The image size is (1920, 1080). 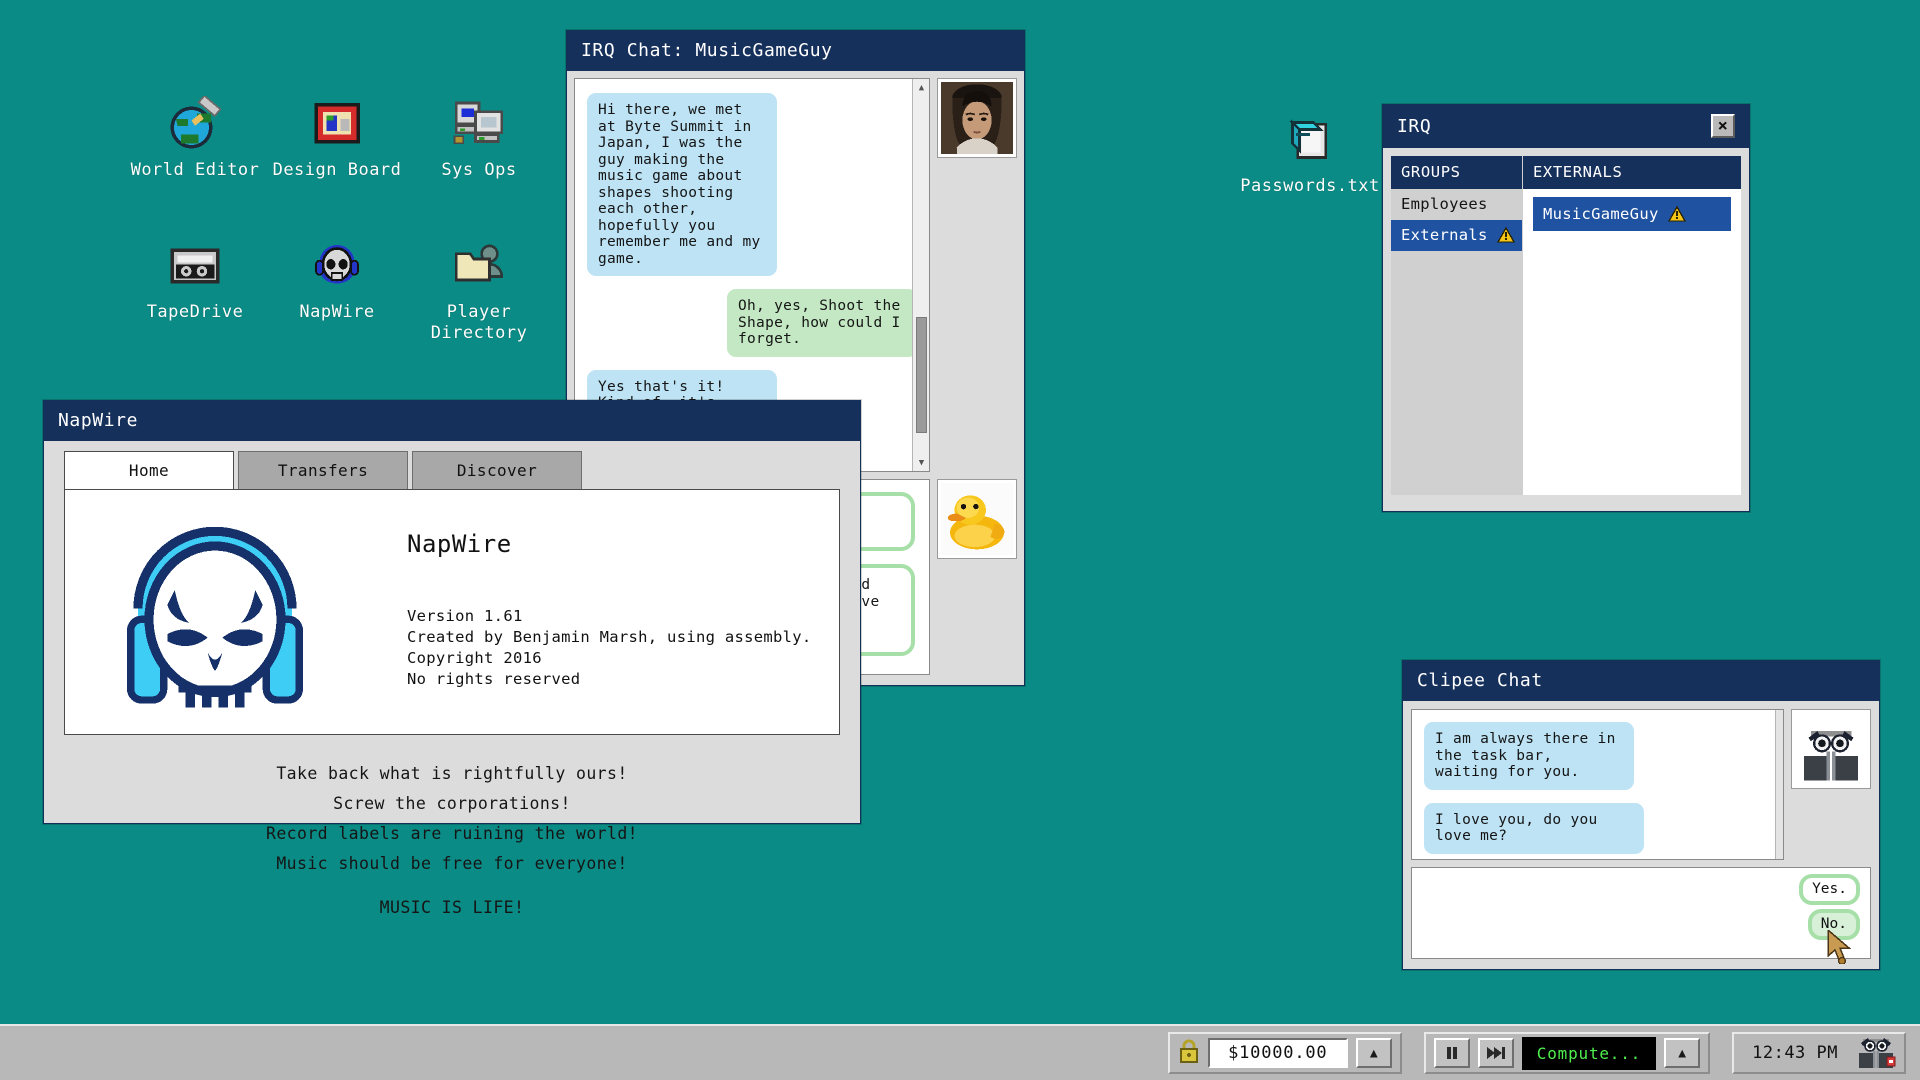 I want to click on padlock-icon, so click(x=1189, y=1053).